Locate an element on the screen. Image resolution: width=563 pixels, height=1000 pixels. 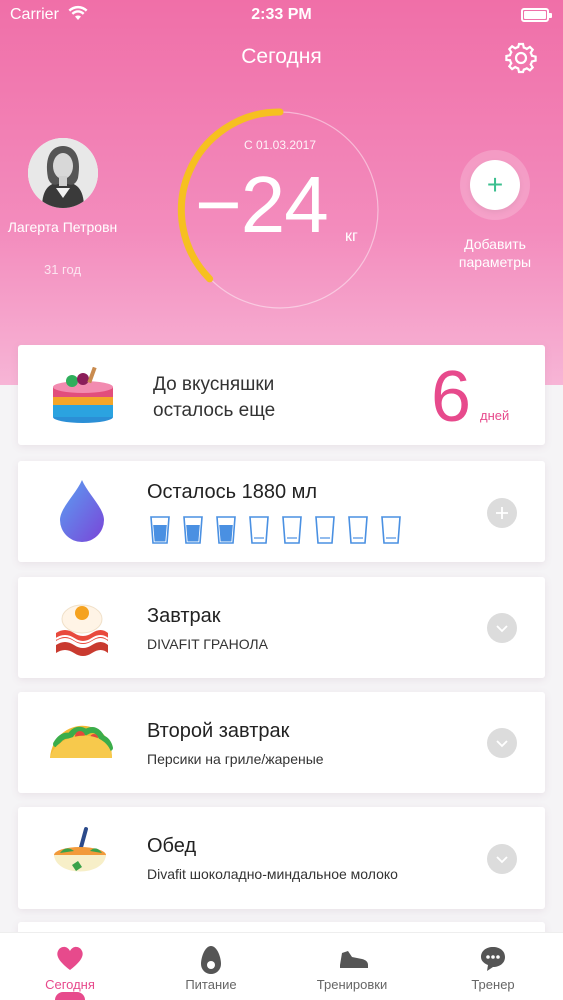
active-tab-indicator is located at coordinates (70, 996).